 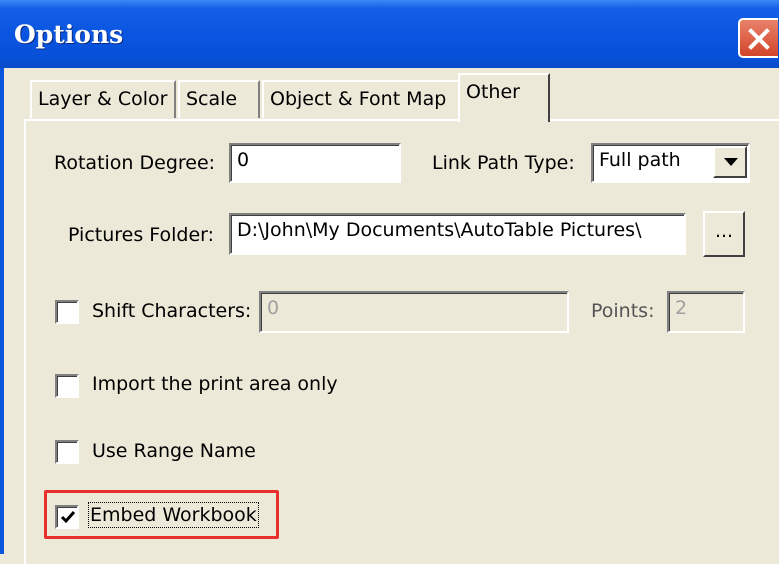 I want to click on tab-layer-color: Layer & Color, so click(x=103, y=99).